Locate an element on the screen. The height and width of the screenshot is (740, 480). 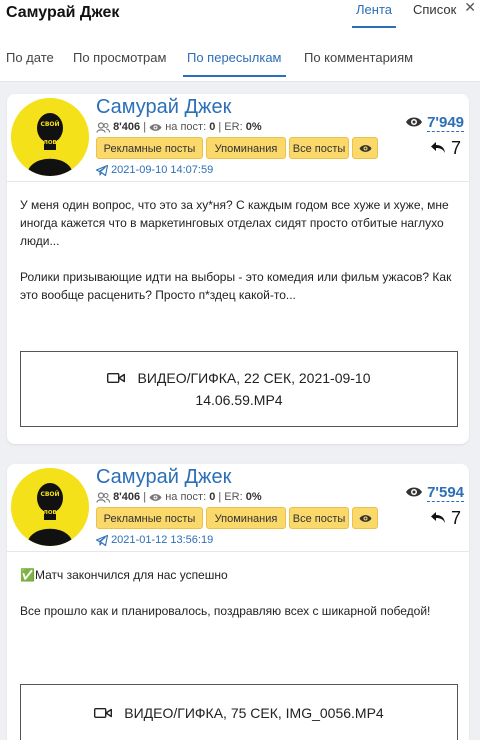
views-count: 7'949 is located at coordinates (445, 123).